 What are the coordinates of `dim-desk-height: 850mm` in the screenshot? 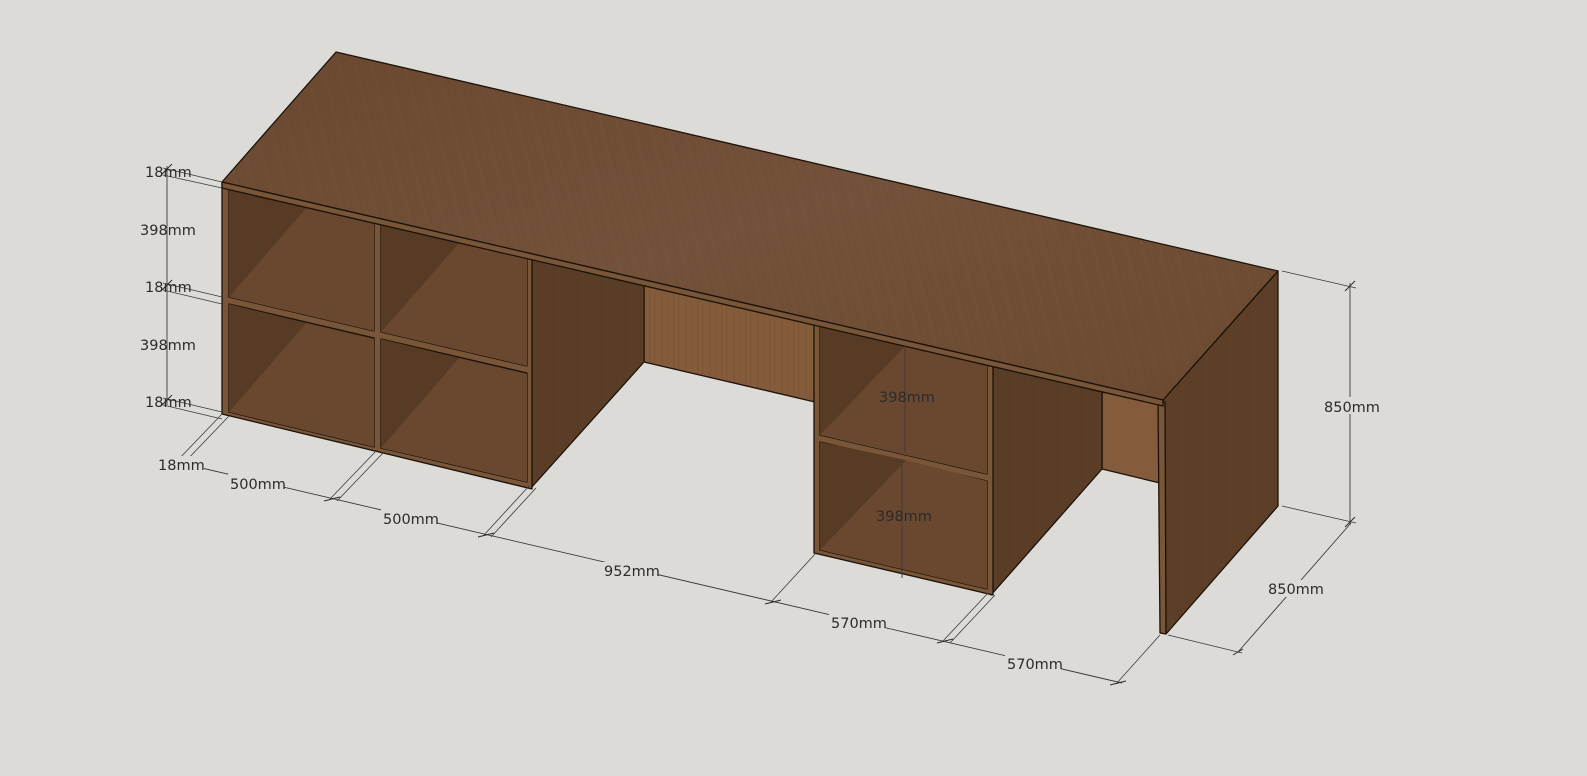 It's located at (1352, 408).